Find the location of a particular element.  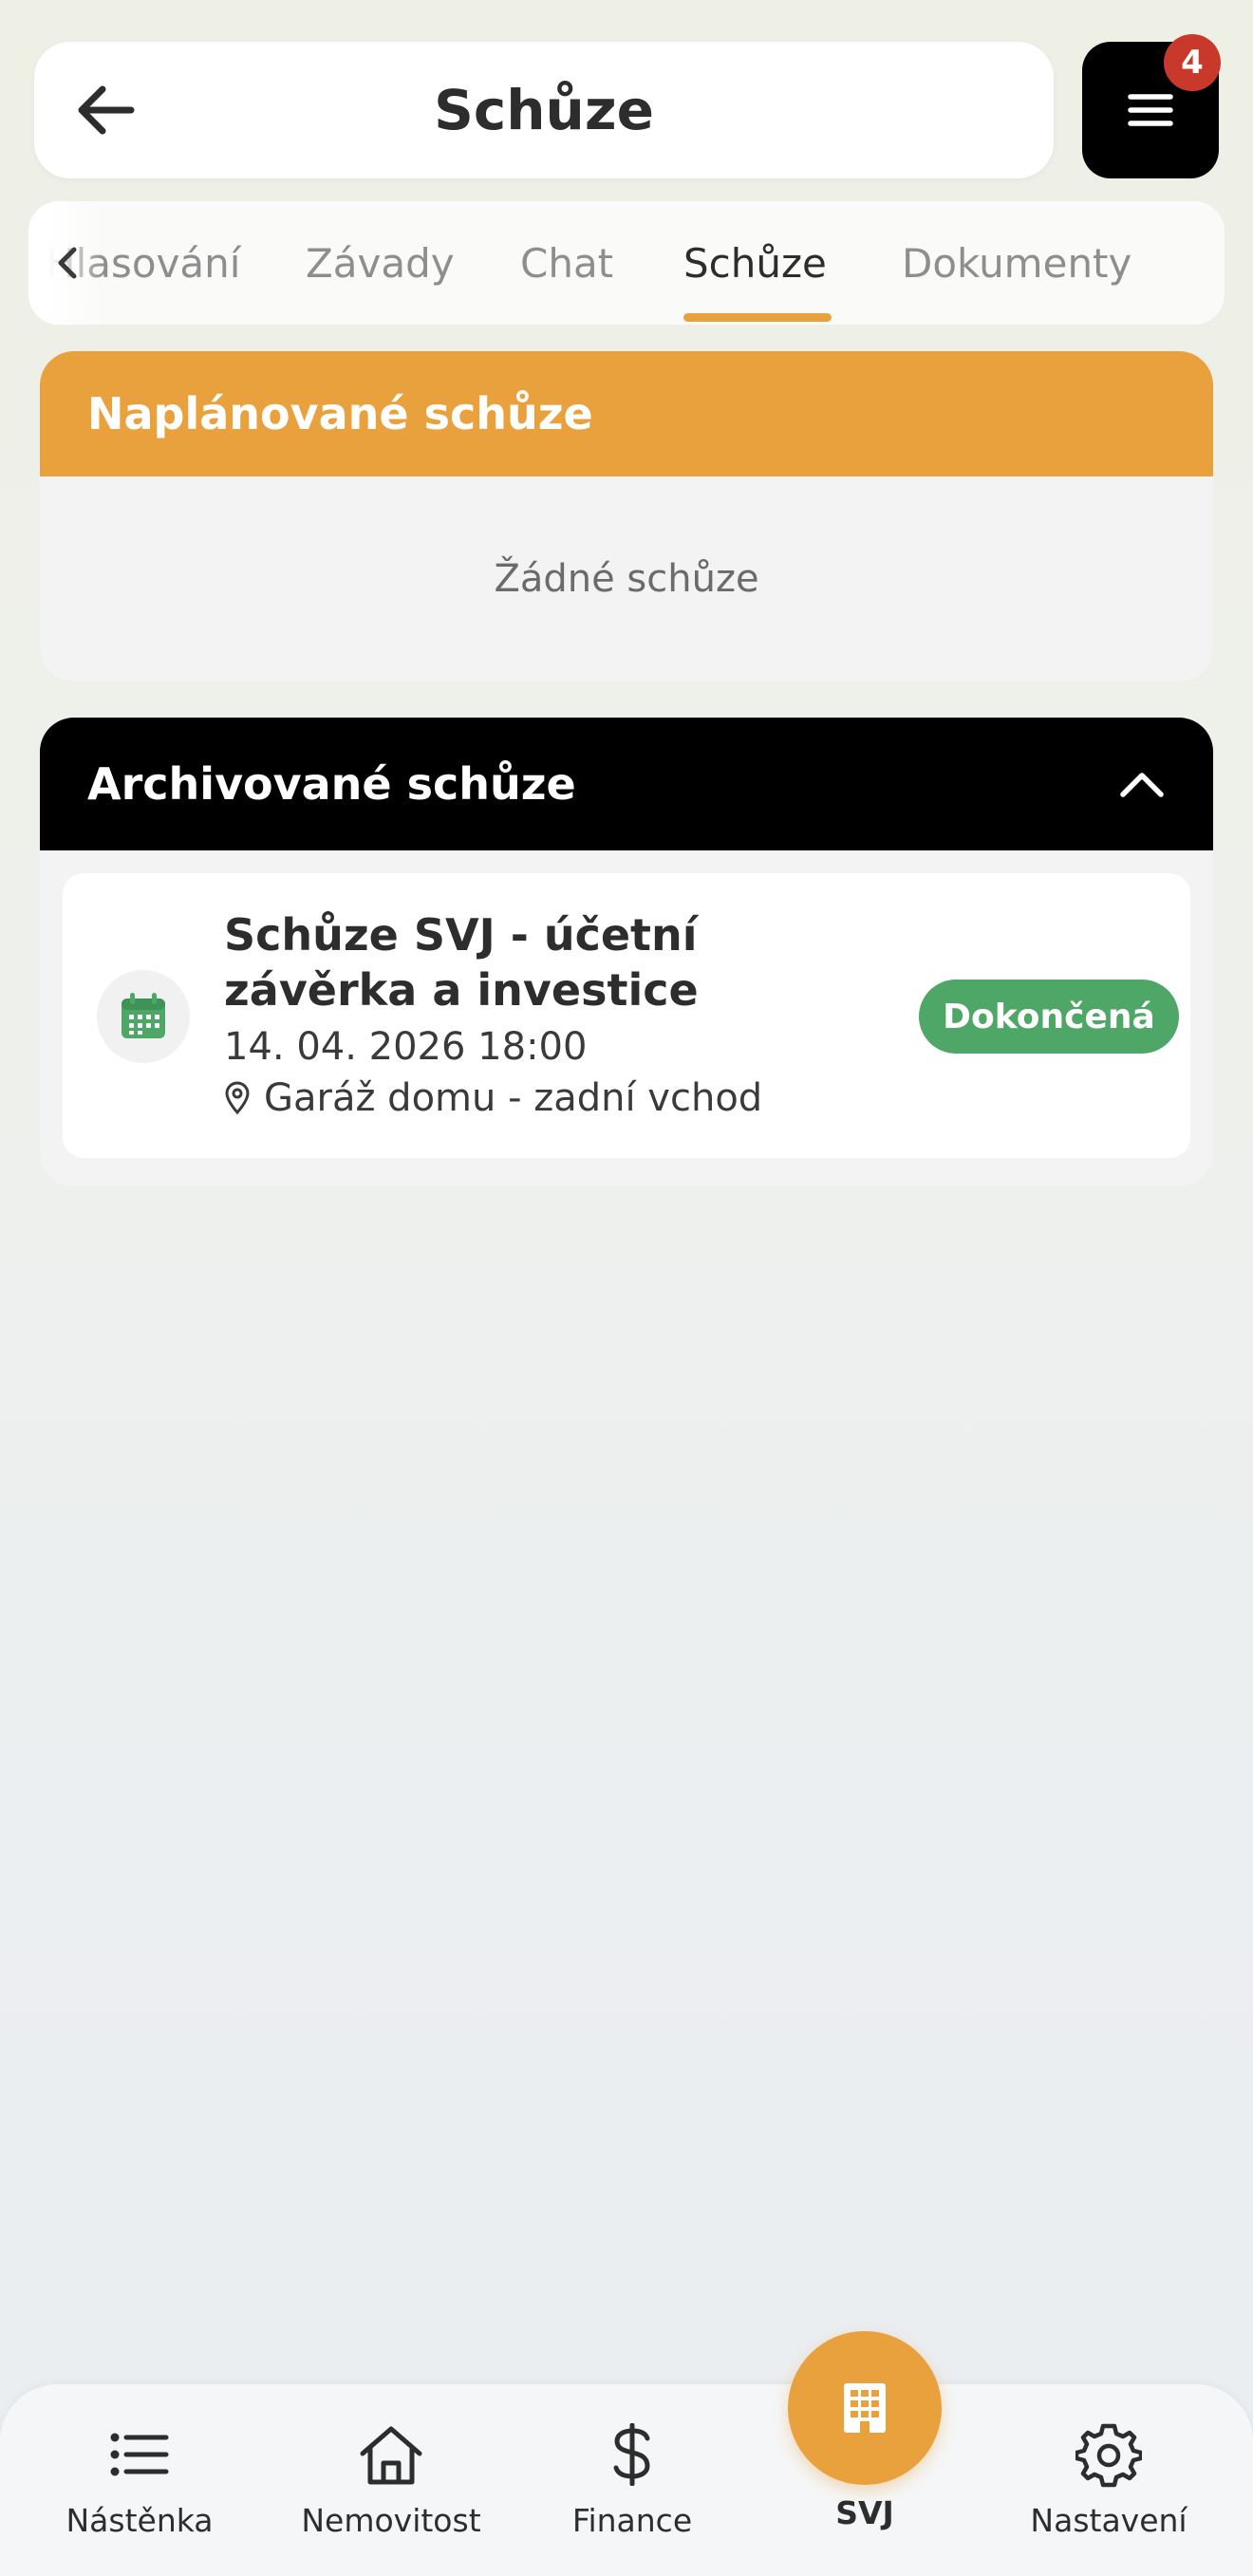

nav-item-nemovitost: Nemovitost is located at coordinates (391, 2482).